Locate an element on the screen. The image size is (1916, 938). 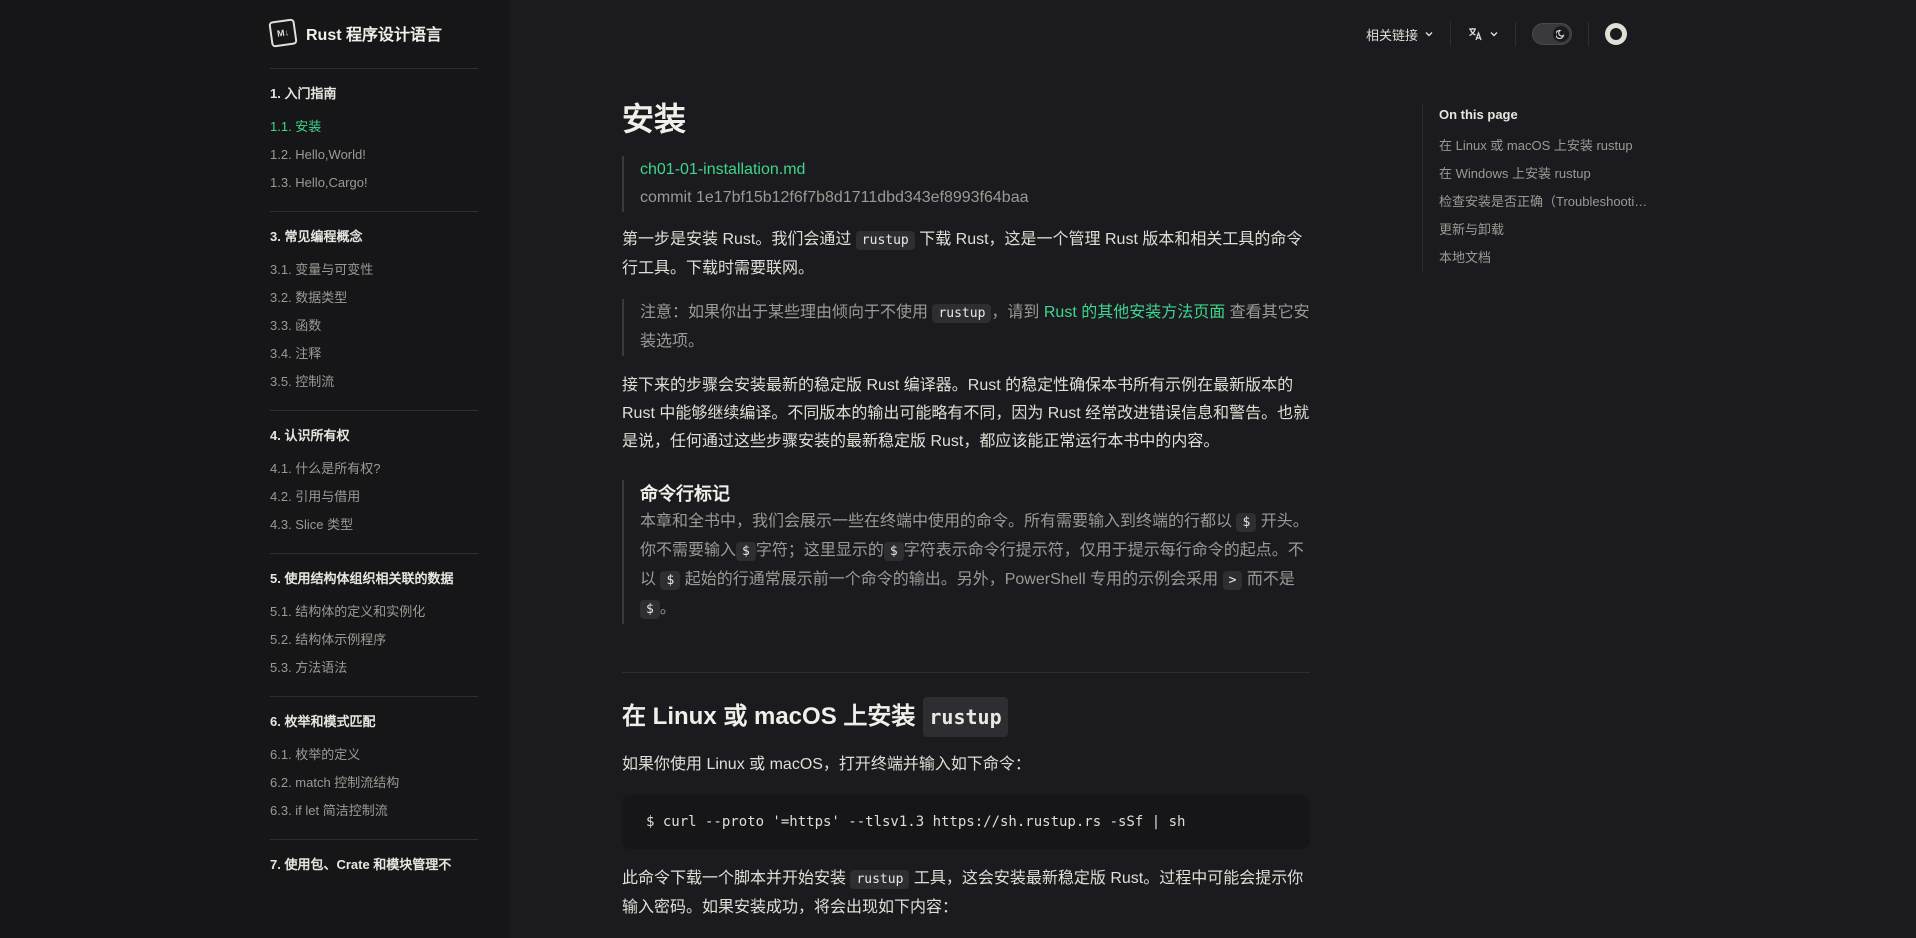
nav-group-title: 3. 常见编程概念 is located at coordinates (374, 237).